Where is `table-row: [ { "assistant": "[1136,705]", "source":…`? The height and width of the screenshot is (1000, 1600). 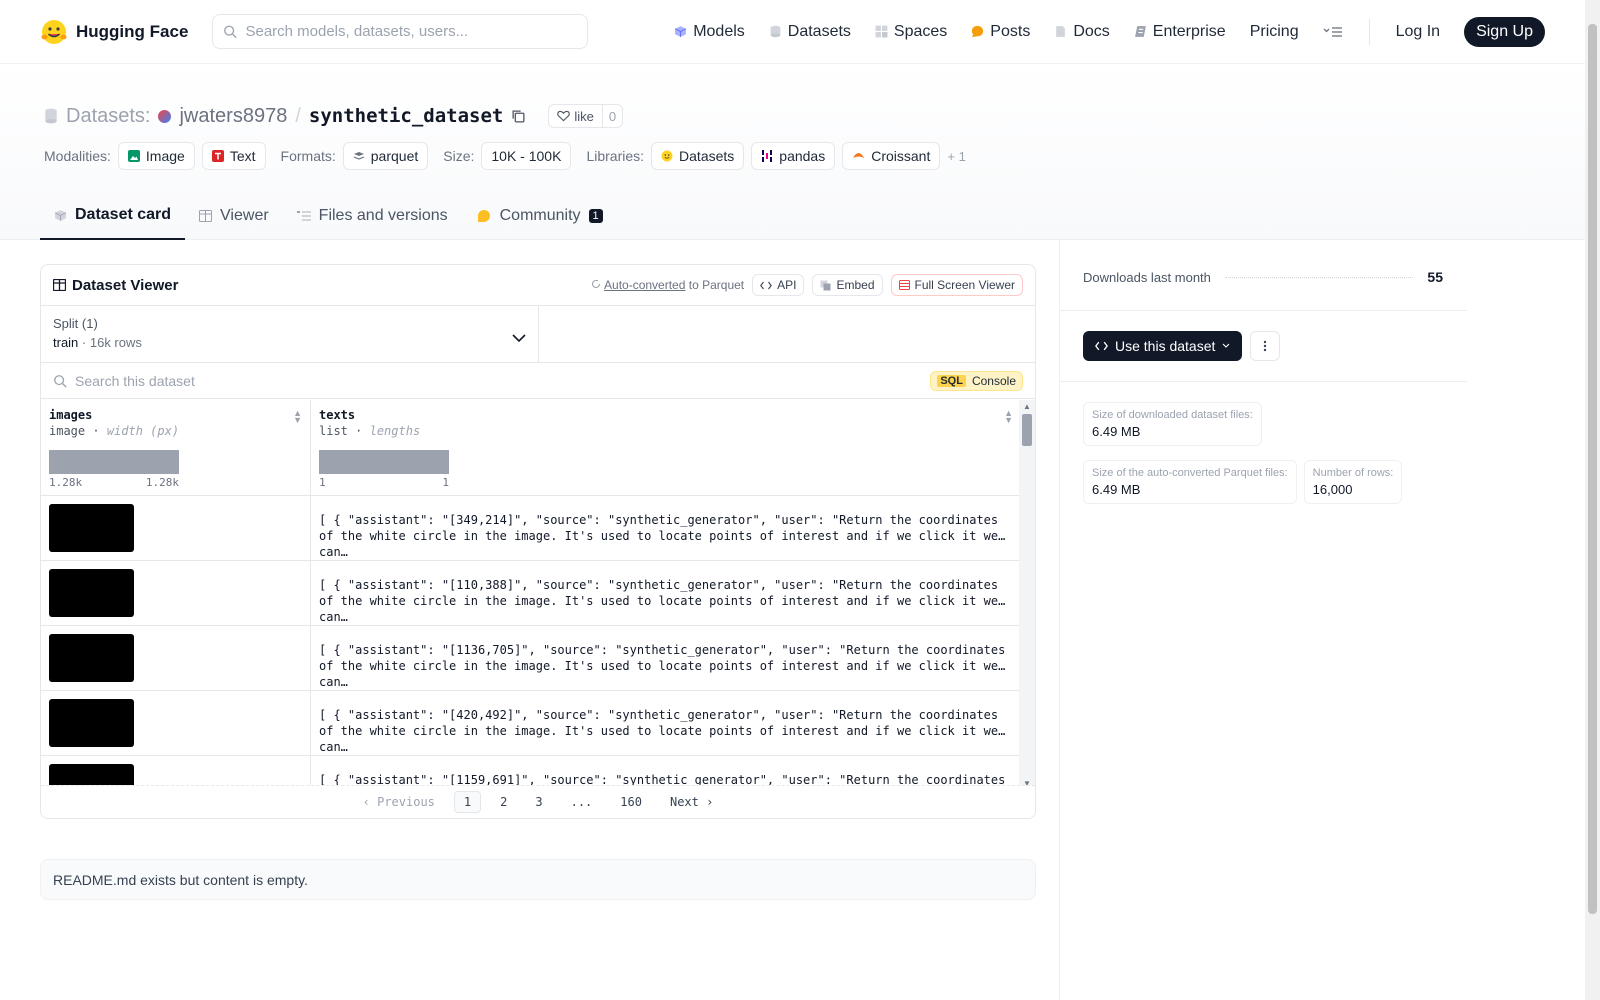
table-row: [ { "assistant": "[1136,705]", "source":… is located at coordinates (531, 658).